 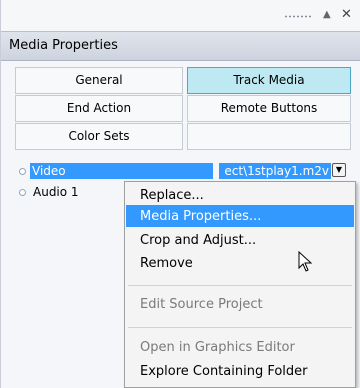 What do you see at coordinates (63, 45) in the screenshot?
I see `panel-title: Media Properties` at bounding box center [63, 45].